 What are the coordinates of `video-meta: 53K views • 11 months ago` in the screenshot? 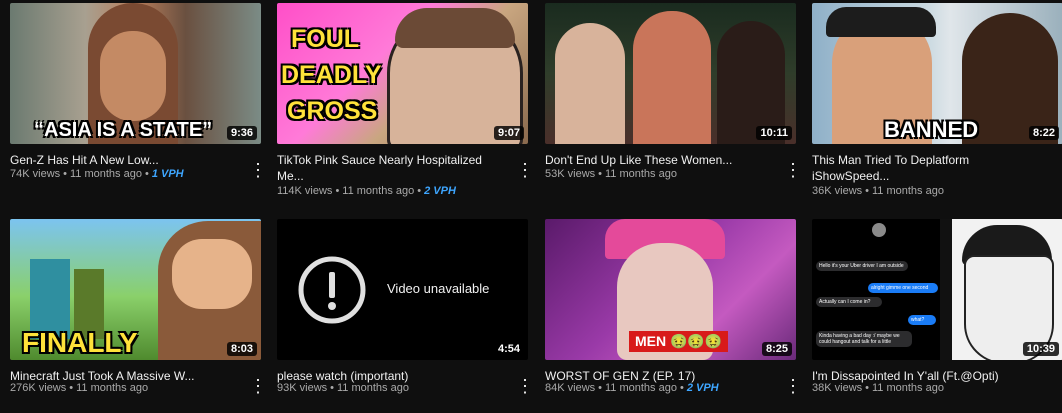 It's located at (611, 174).